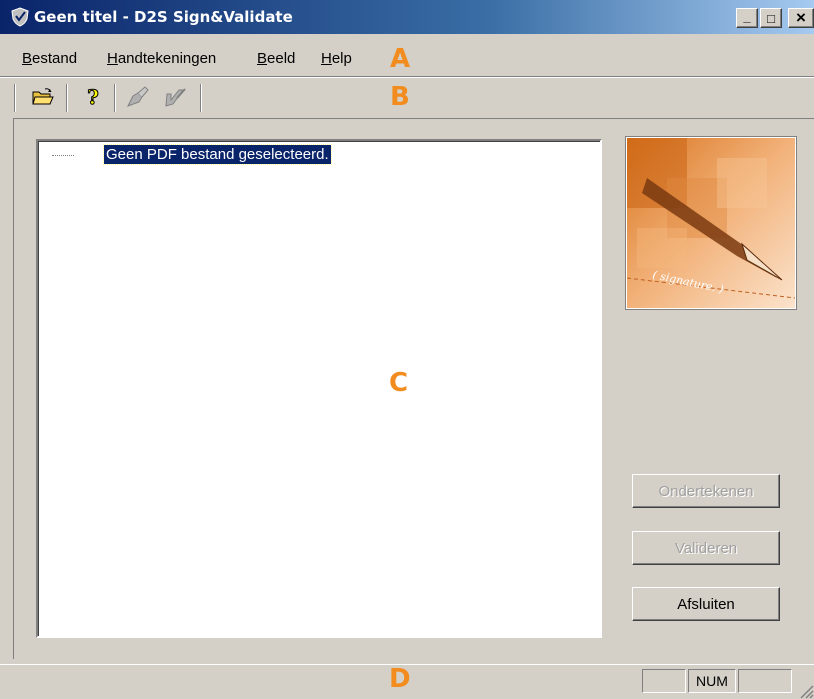  Describe the element at coordinates (806, 691) in the screenshot. I see `resize-grip-icon` at that location.